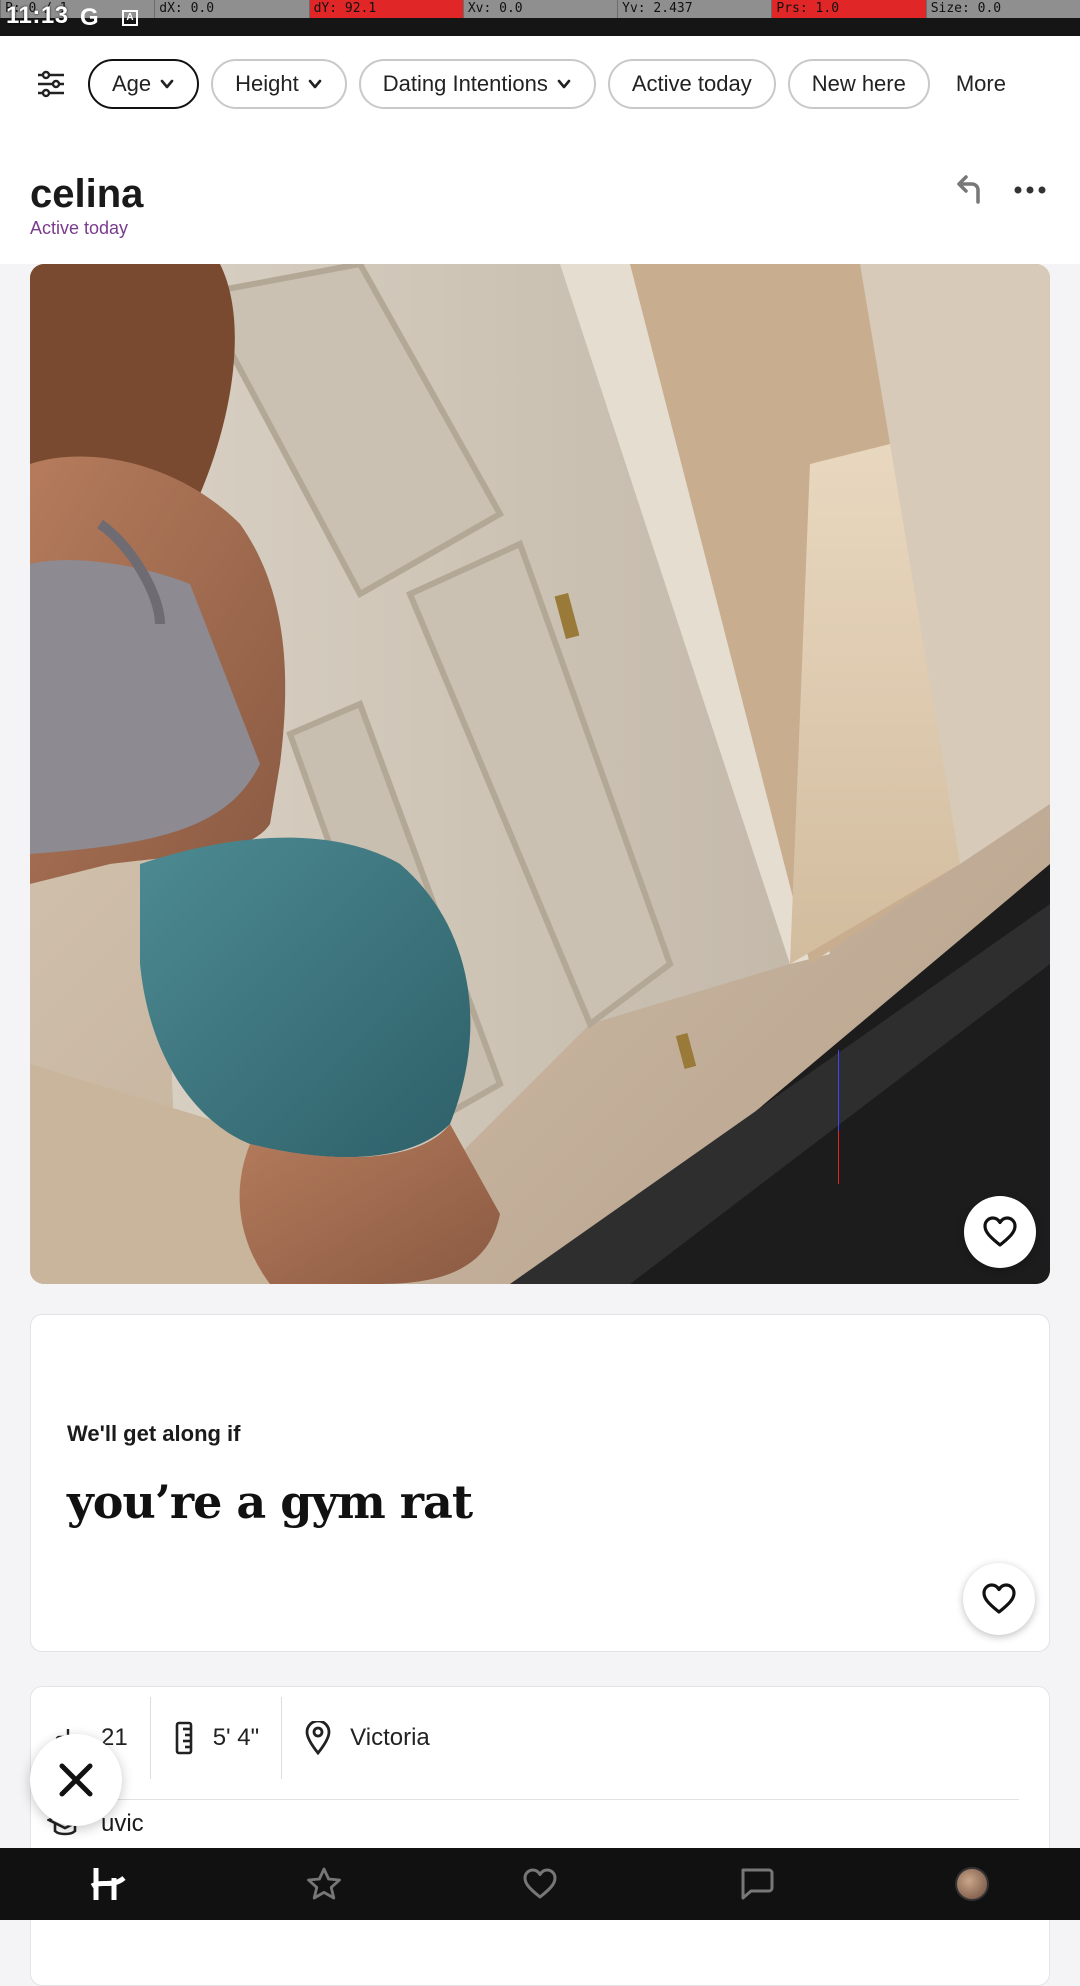  Describe the element at coordinates (540, 198) in the screenshot. I see `profile-header: celina Active today` at that location.